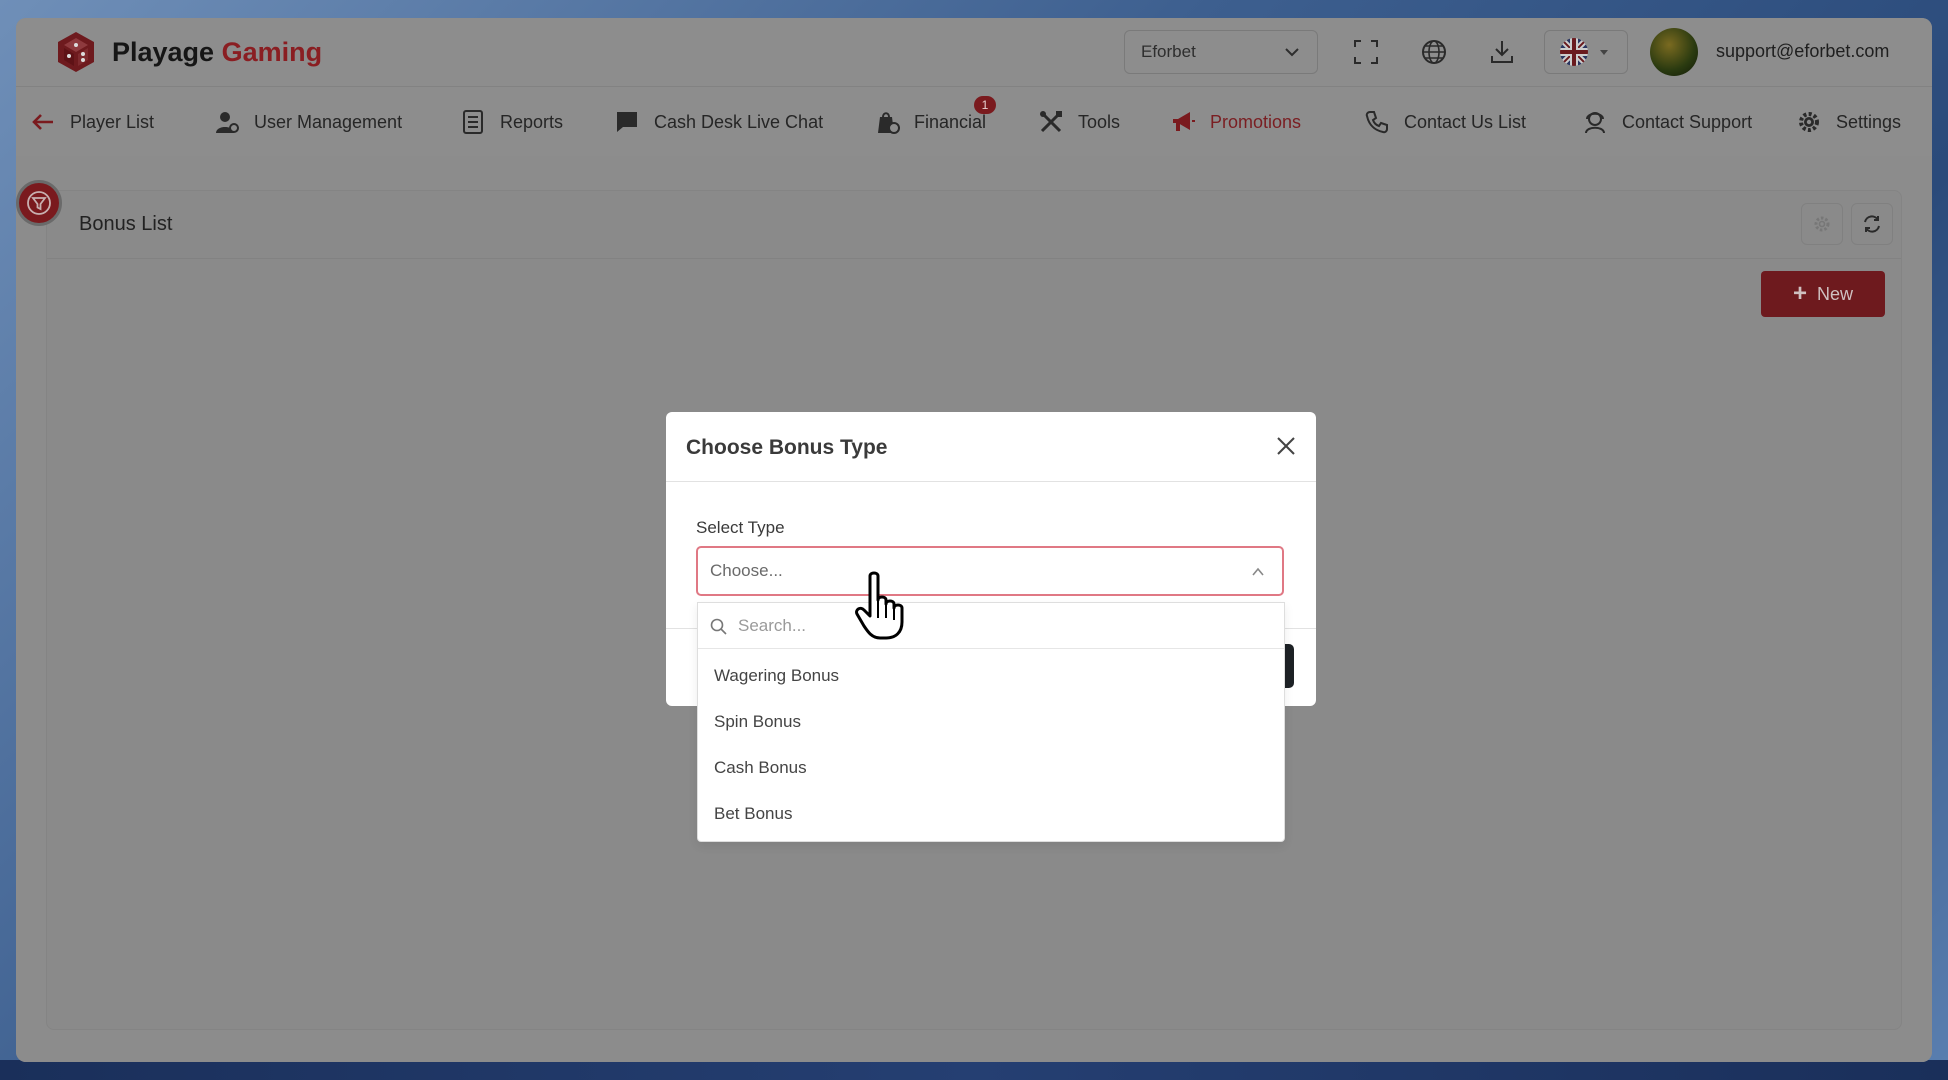  Describe the element at coordinates (991, 447) in the screenshot. I see `modal-header: Choose Bonus Type` at that location.